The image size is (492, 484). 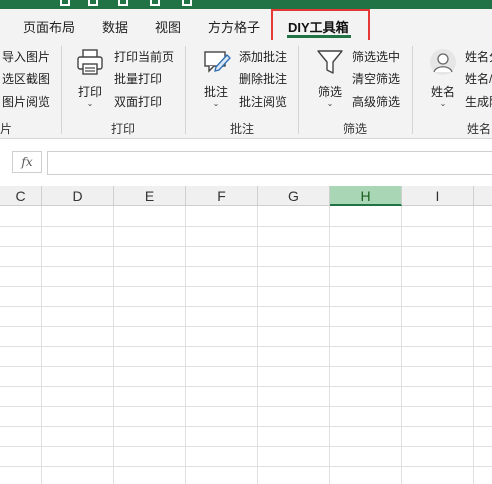 I want to click on tab-highlight-box, so click(x=320, y=25).